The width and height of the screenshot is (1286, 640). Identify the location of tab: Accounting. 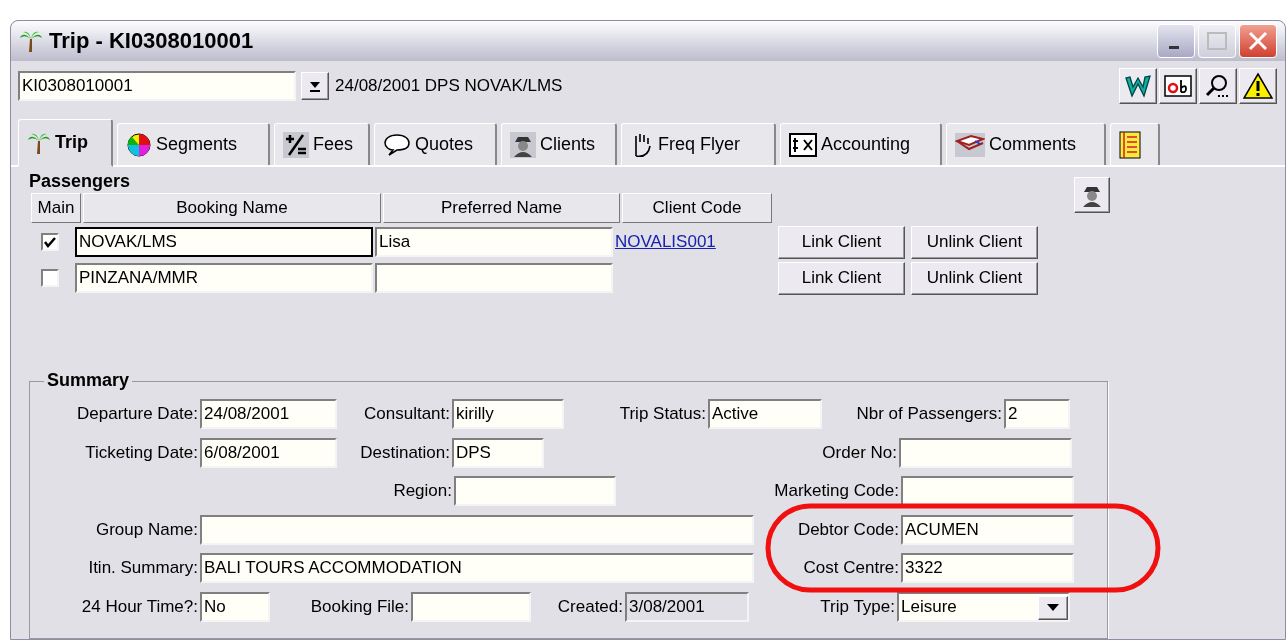
(861, 144).